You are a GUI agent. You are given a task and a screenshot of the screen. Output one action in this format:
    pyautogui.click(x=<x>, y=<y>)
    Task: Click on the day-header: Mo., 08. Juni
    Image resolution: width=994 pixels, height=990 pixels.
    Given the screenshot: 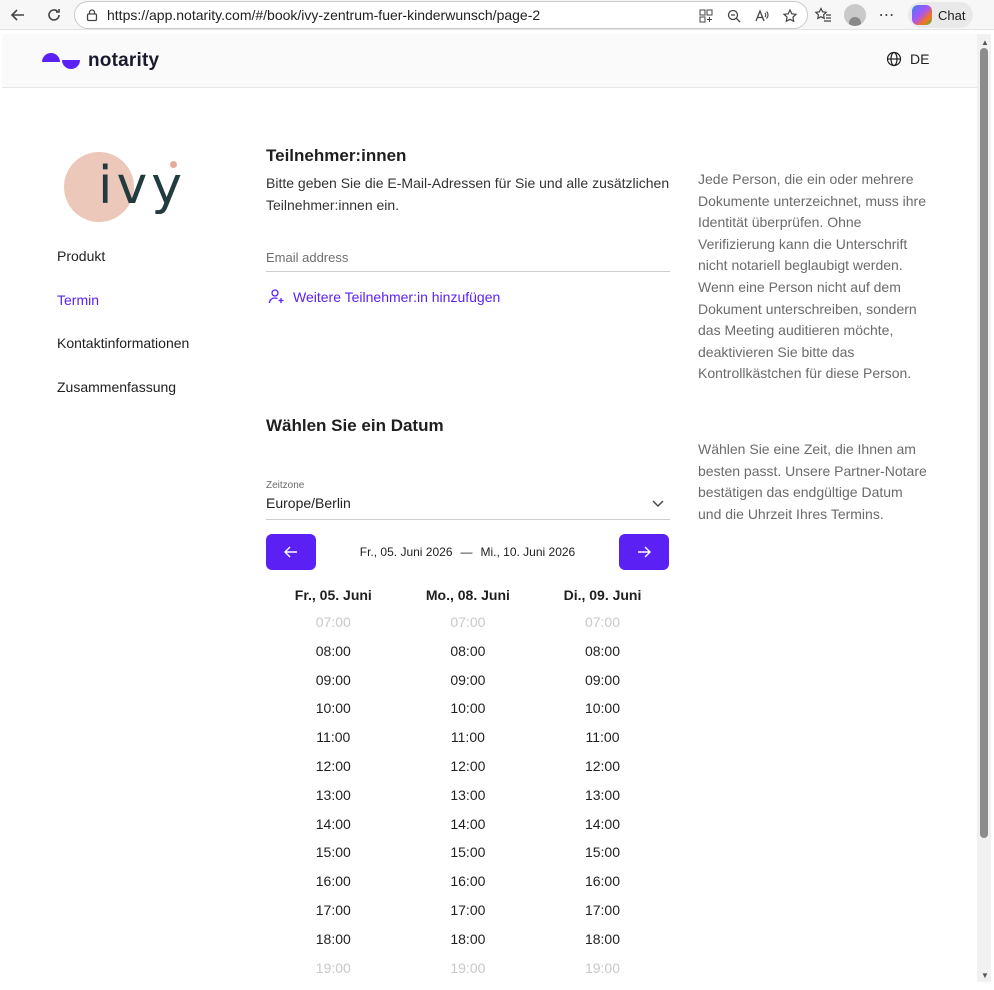 What is the action you would take?
    pyautogui.click(x=467, y=595)
    